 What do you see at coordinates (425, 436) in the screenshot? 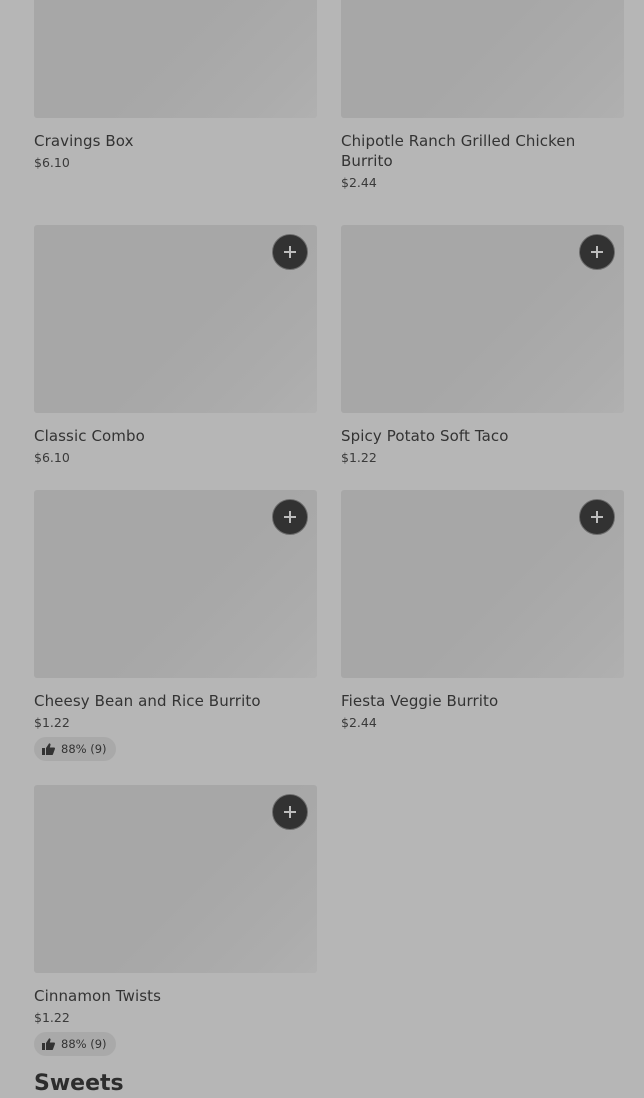
I see `item-name: Spicy Potato Soft Taco` at bounding box center [425, 436].